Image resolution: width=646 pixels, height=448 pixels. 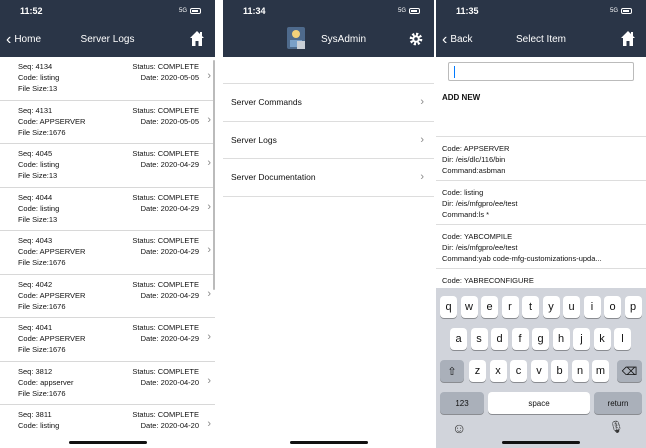 I want to click on key-w: w, so click(x=469, y=307).